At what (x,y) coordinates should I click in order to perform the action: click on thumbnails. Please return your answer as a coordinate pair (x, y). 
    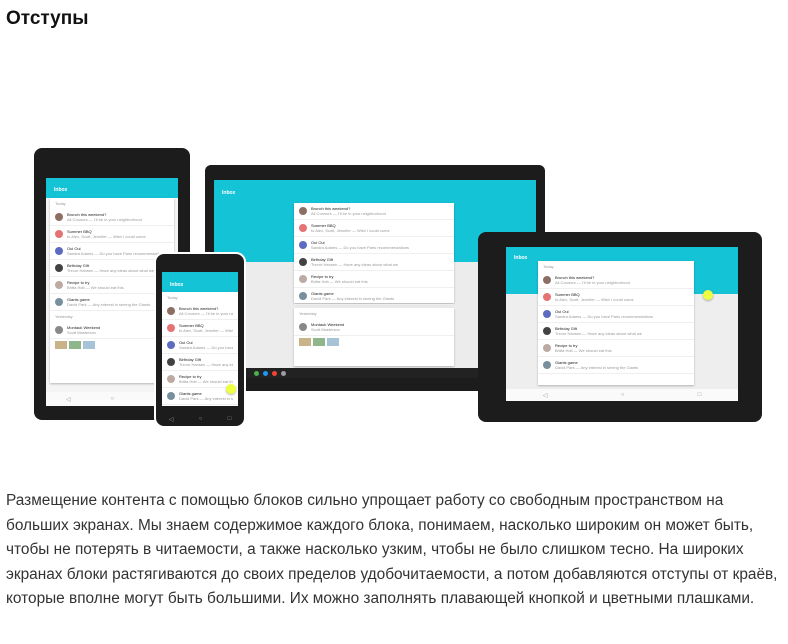
    Looking at the image, I should click on (374, 342).